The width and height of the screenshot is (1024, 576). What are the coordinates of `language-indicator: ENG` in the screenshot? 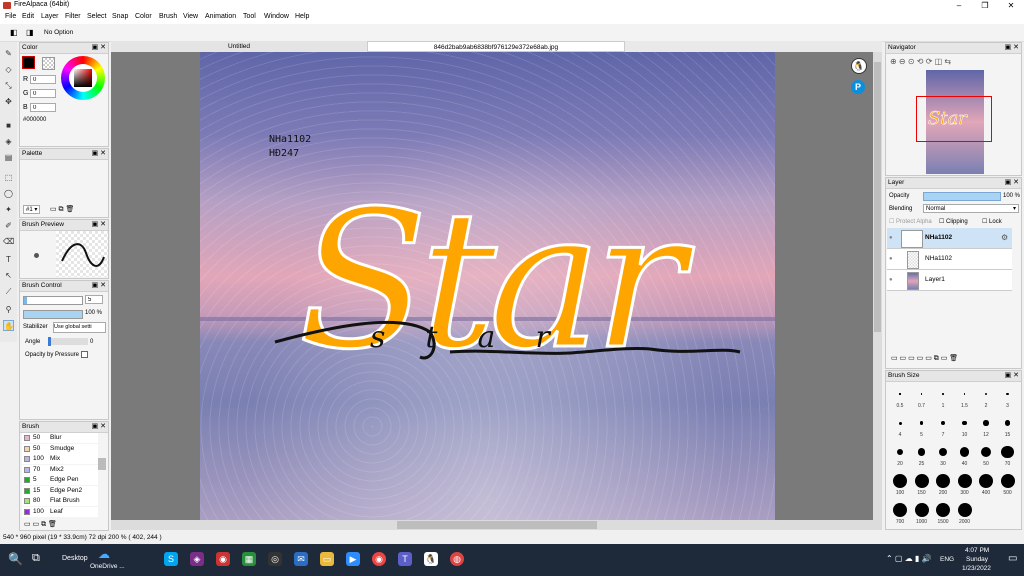 It's located at (947, 559).